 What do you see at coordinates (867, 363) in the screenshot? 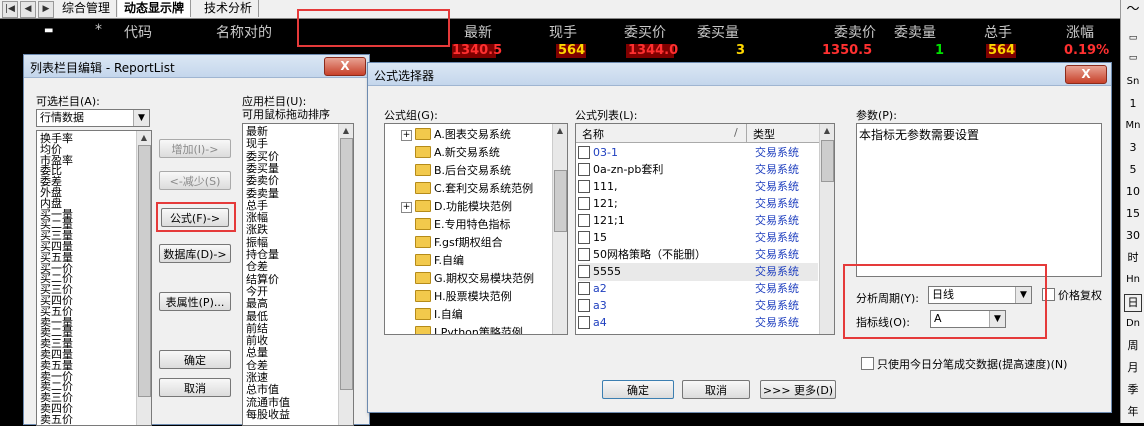
I see `only-today-checkbox` at bounding box center [867, 363].